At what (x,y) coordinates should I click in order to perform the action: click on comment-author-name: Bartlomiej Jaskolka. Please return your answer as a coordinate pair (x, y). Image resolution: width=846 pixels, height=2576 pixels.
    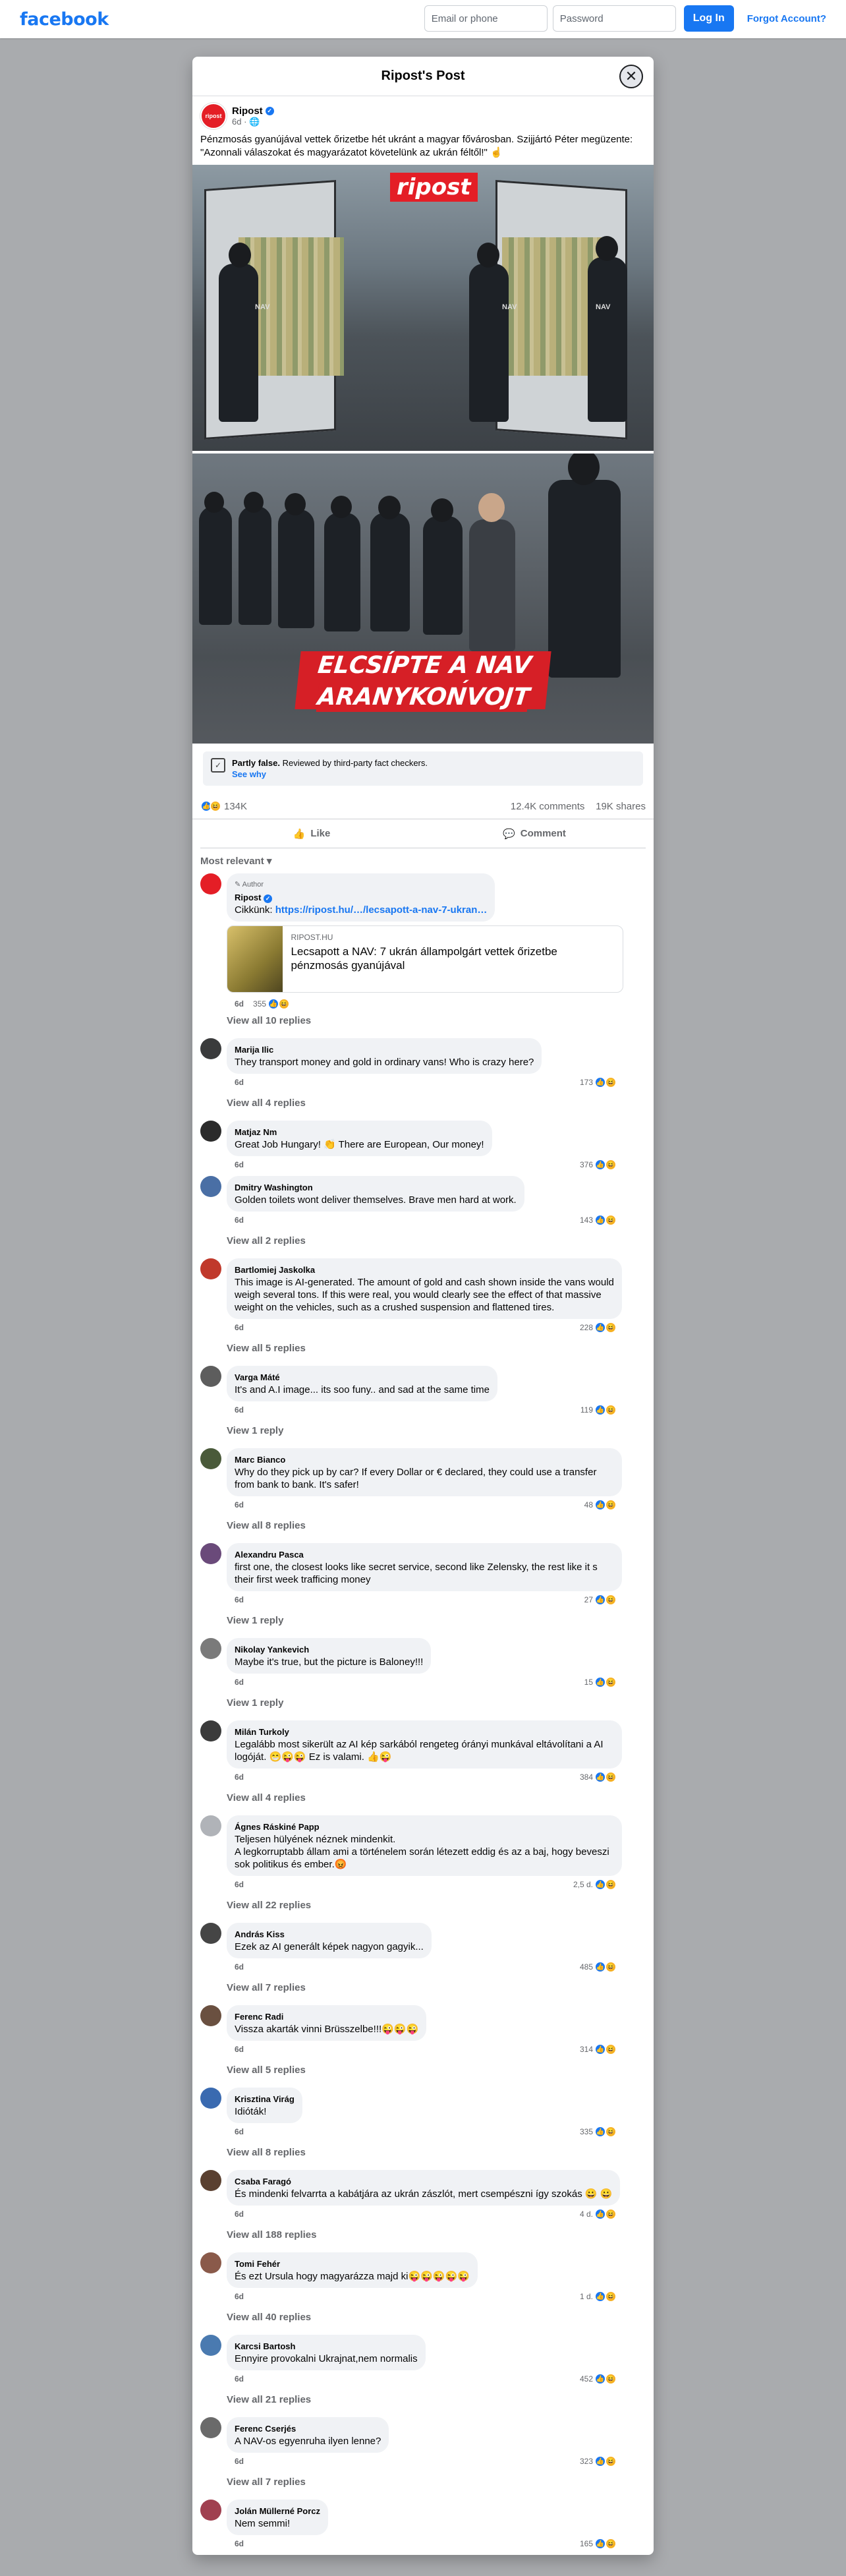
    Looking at the image, I should click on (425, 1270).